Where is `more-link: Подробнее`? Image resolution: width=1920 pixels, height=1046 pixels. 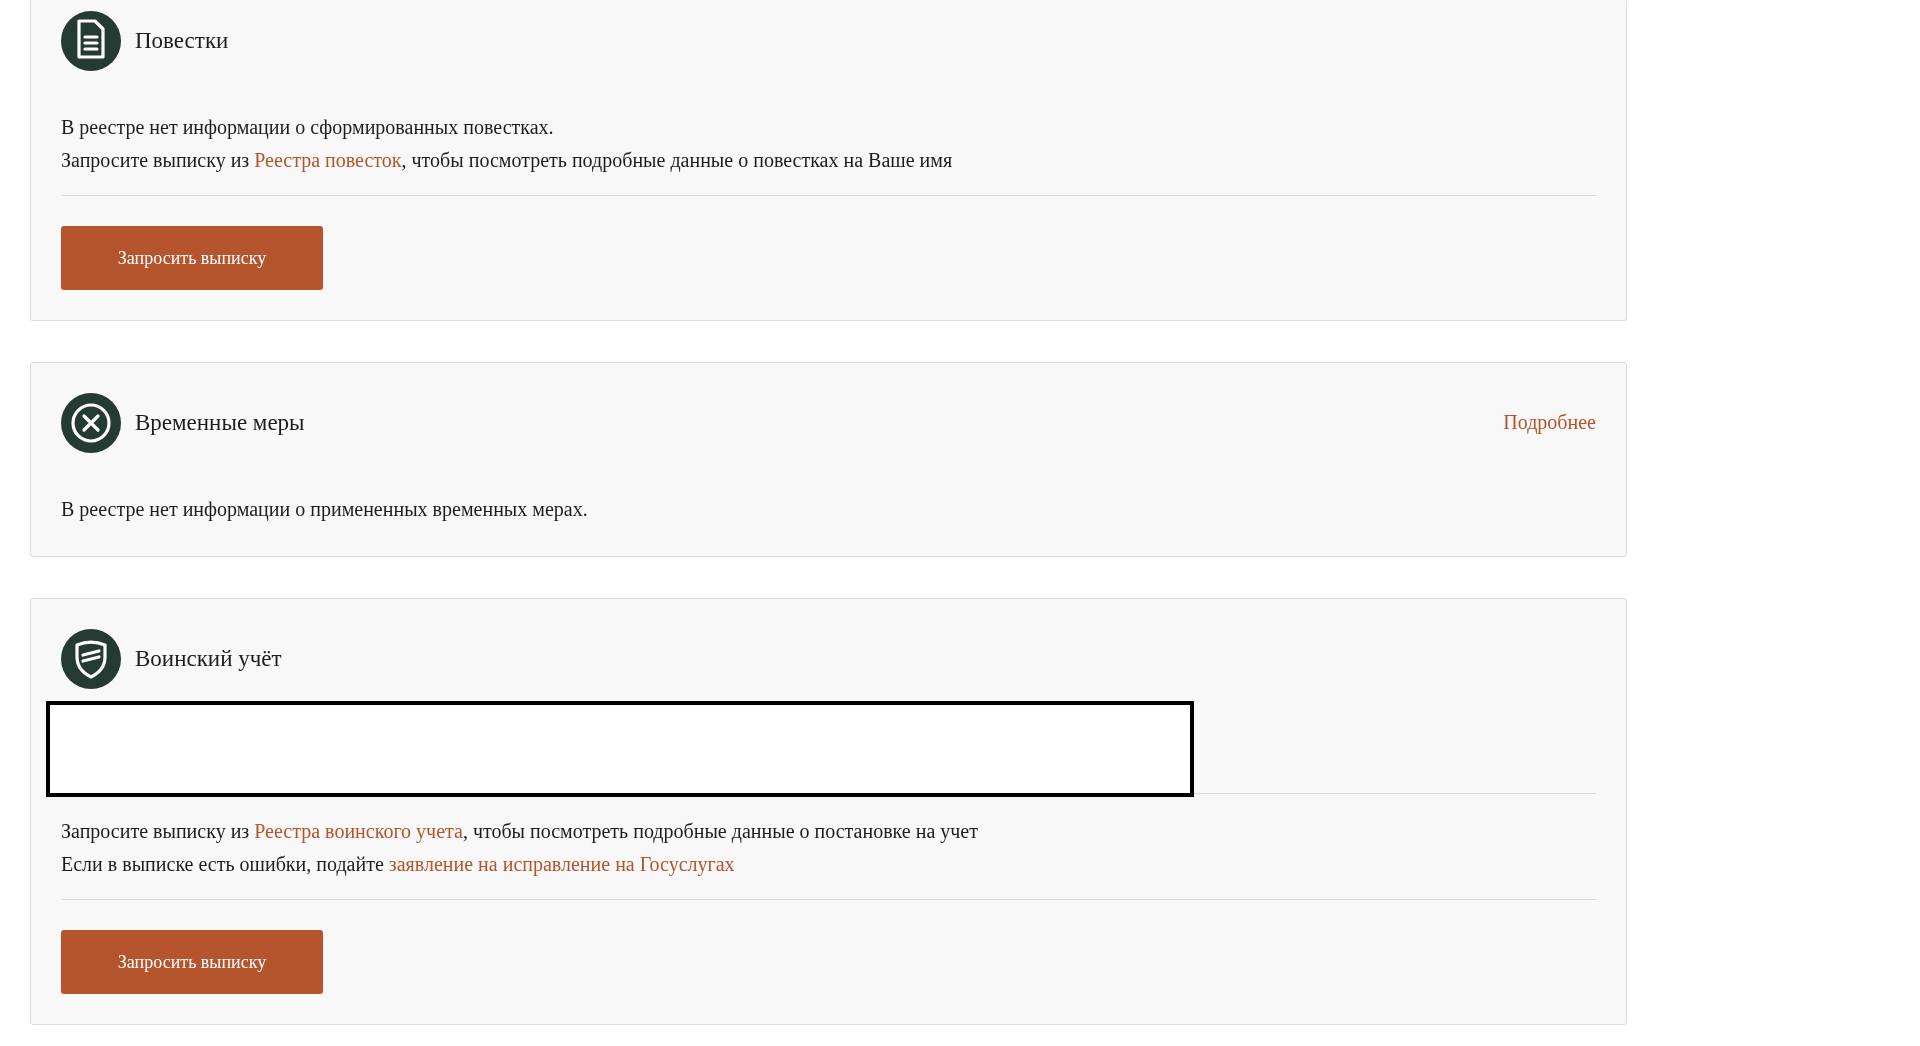
more-link: Подробнее is located at coordinates (1549, 422).